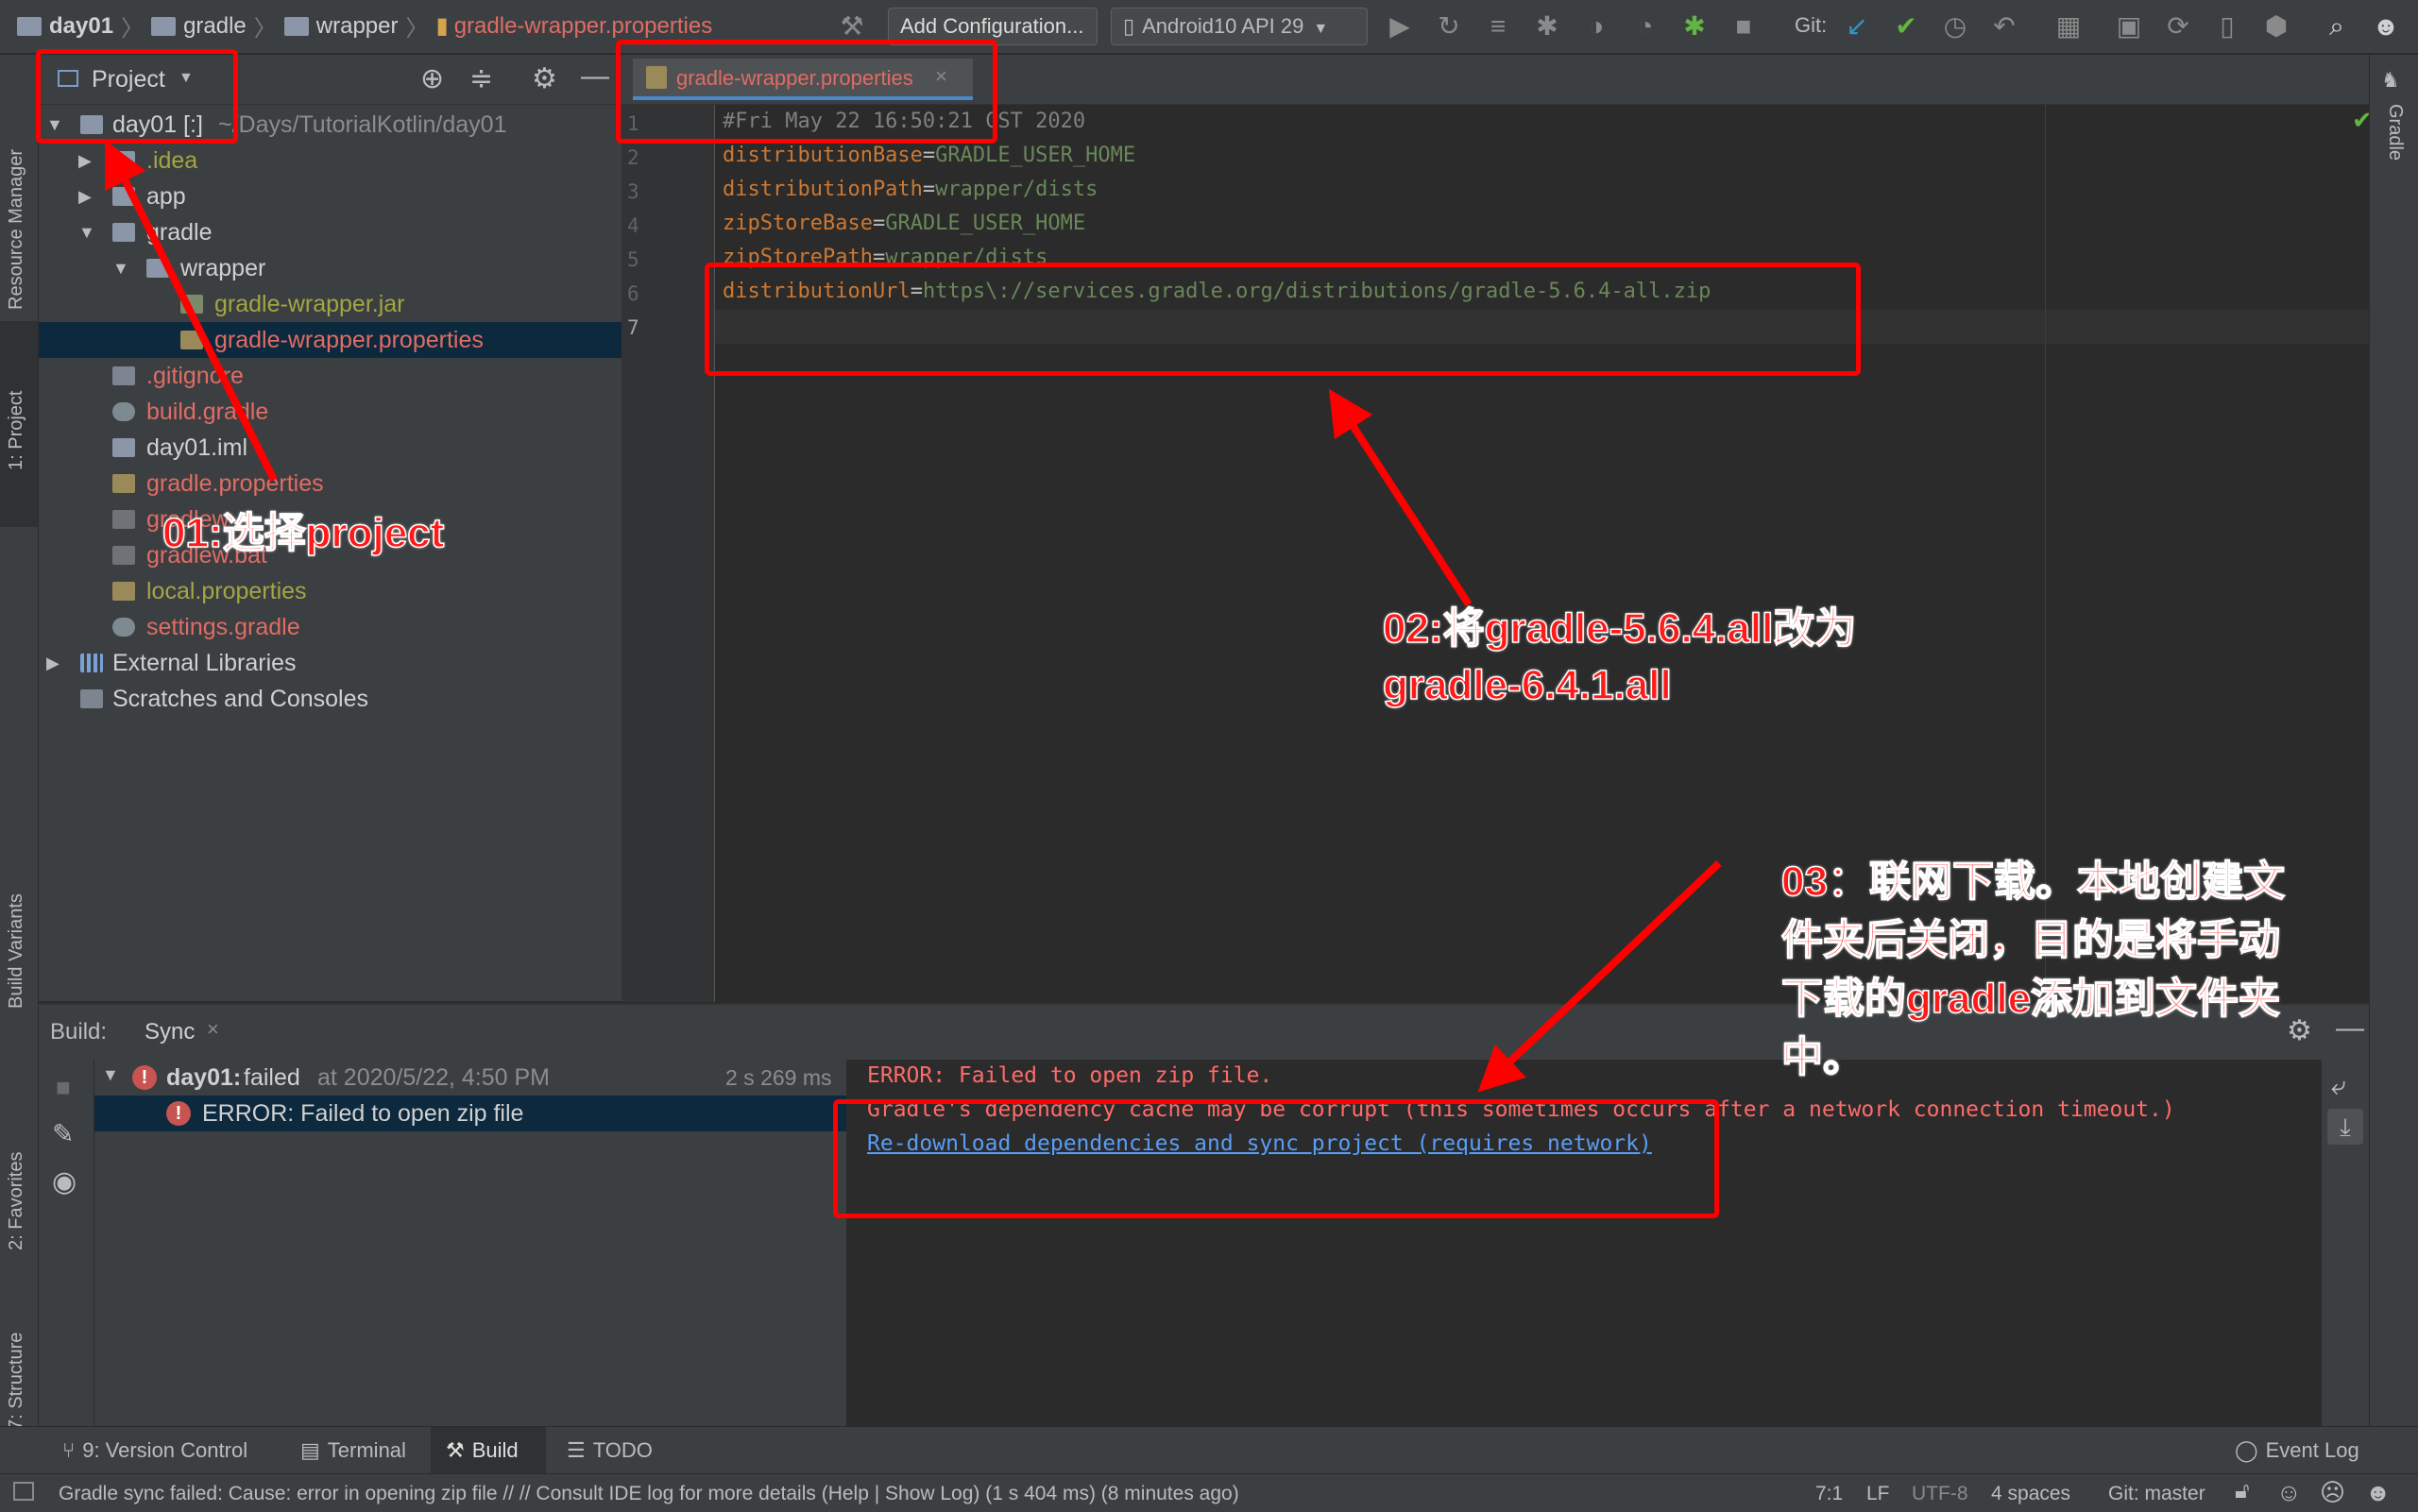  What do you see at coordinates (2031, 999) in the screenshot?
I see `annotation-note-3-line-3: 下载的gradle添加到文件夹` at bounding box center [2031, 999].